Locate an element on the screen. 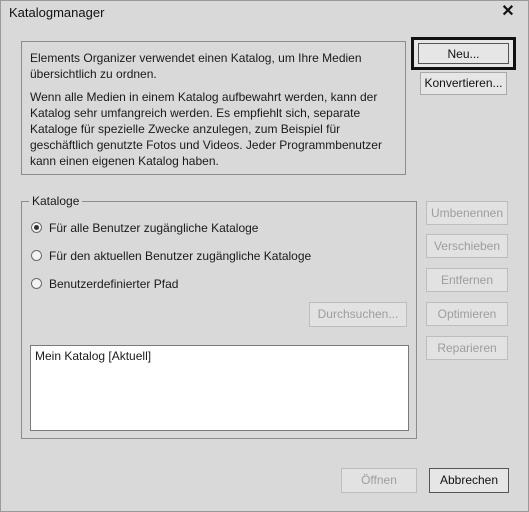 The height and width of the screenshot is (512, 529). cancel-button: Abbrechen is located at coordinates (469, 480).